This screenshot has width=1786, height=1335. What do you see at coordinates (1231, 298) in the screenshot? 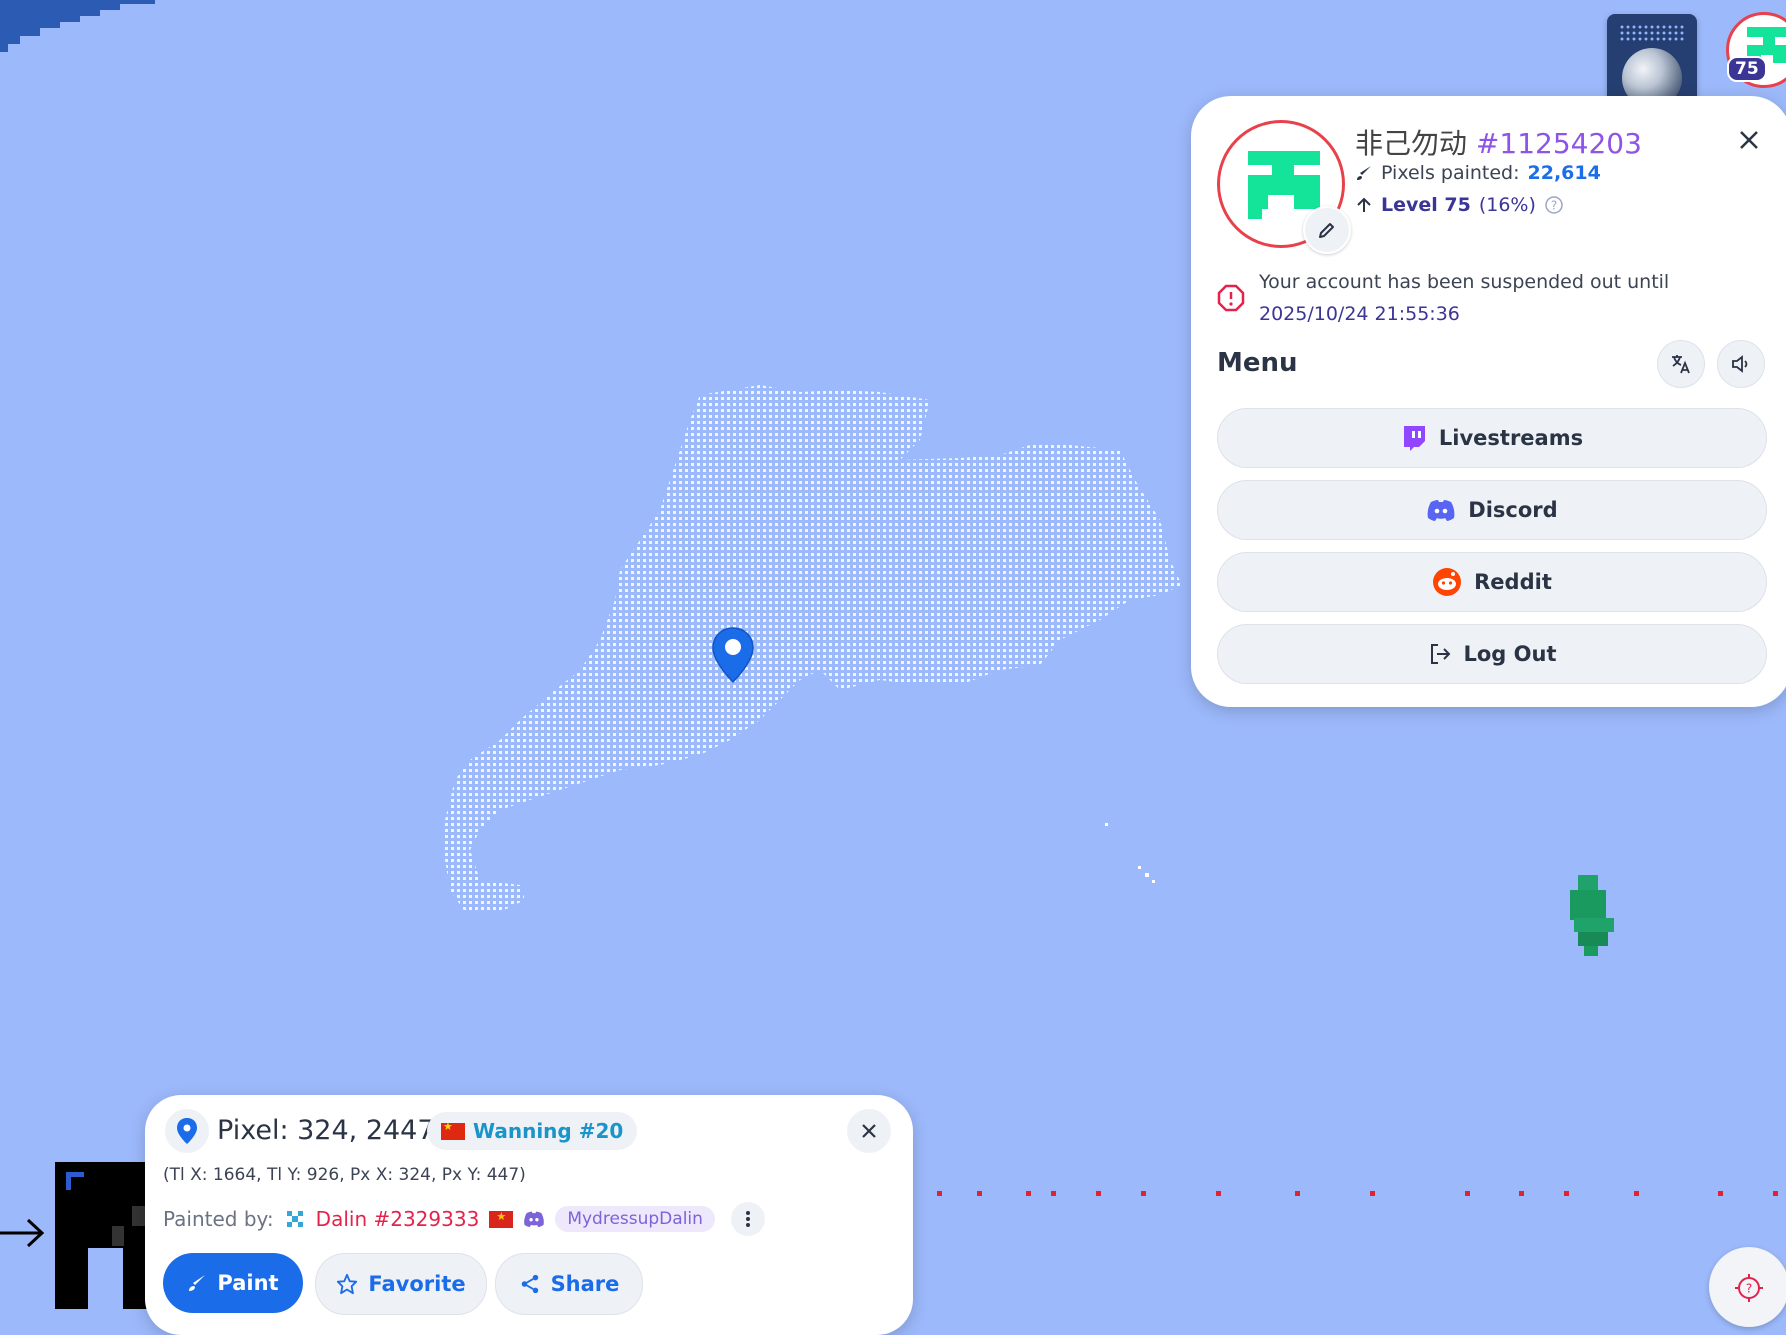
I see `alert-octagon-icon` at bounding box center [1231, 298].